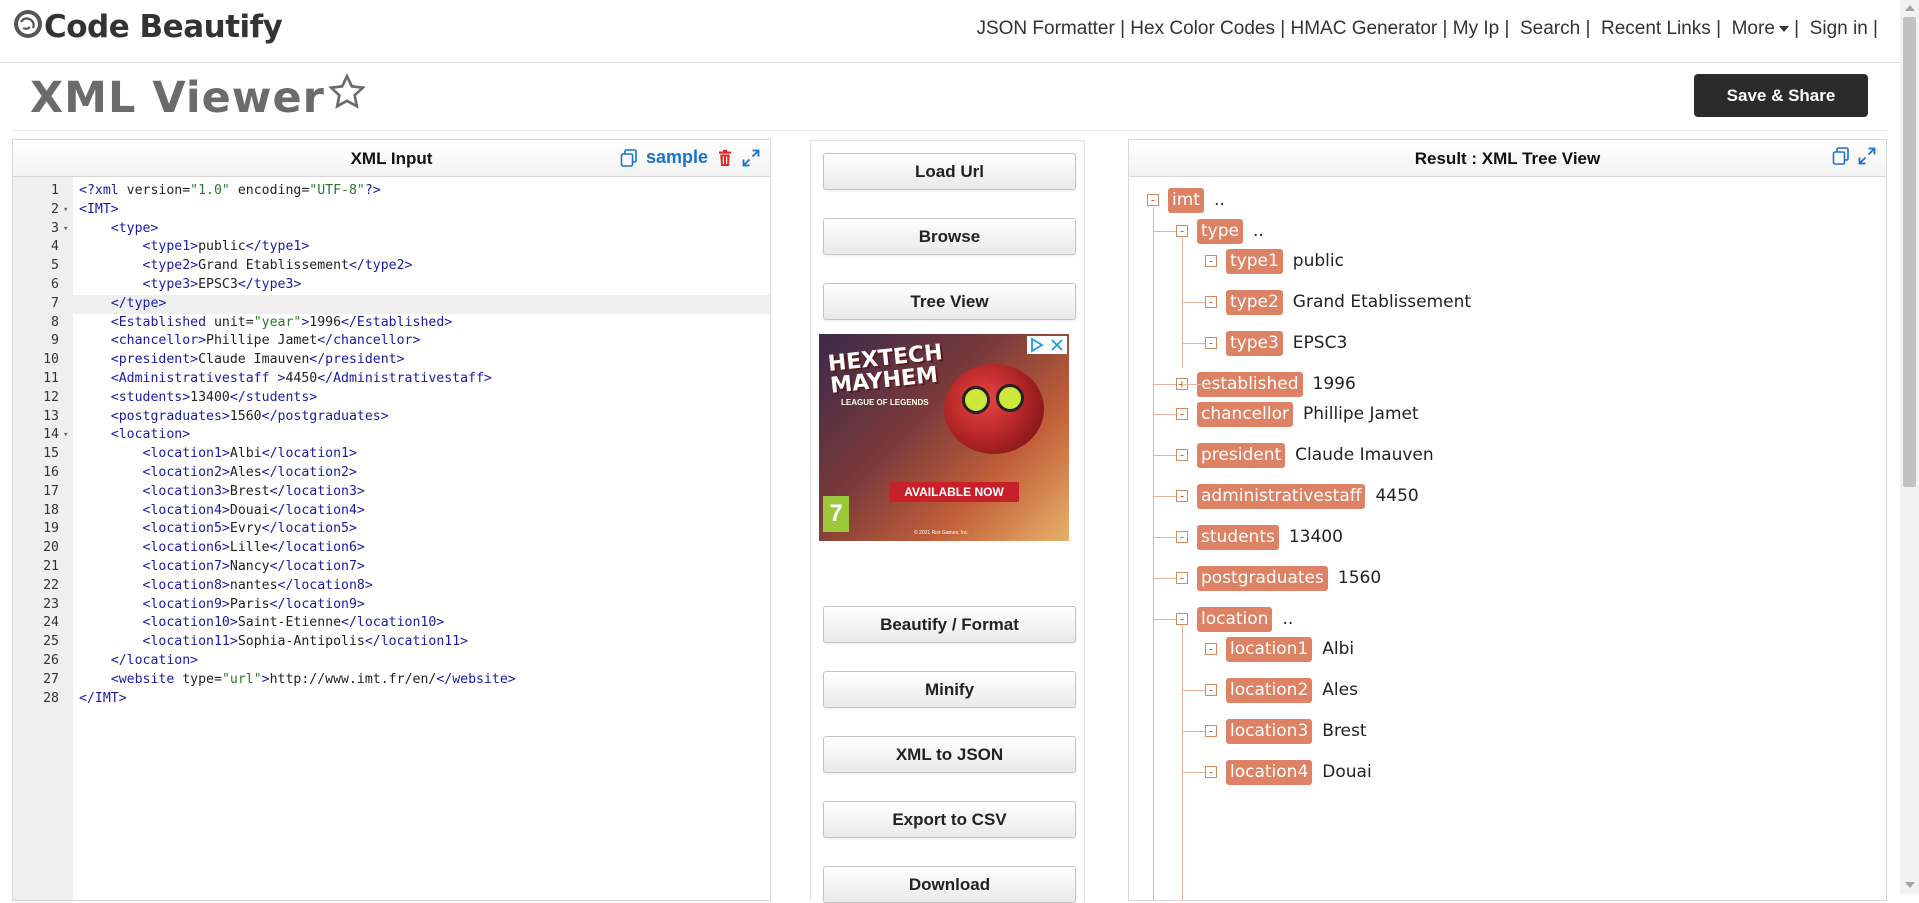 The height and width of the screenshot is (903, 1919). I want to click on sample-link: sample, so click(677, 157).